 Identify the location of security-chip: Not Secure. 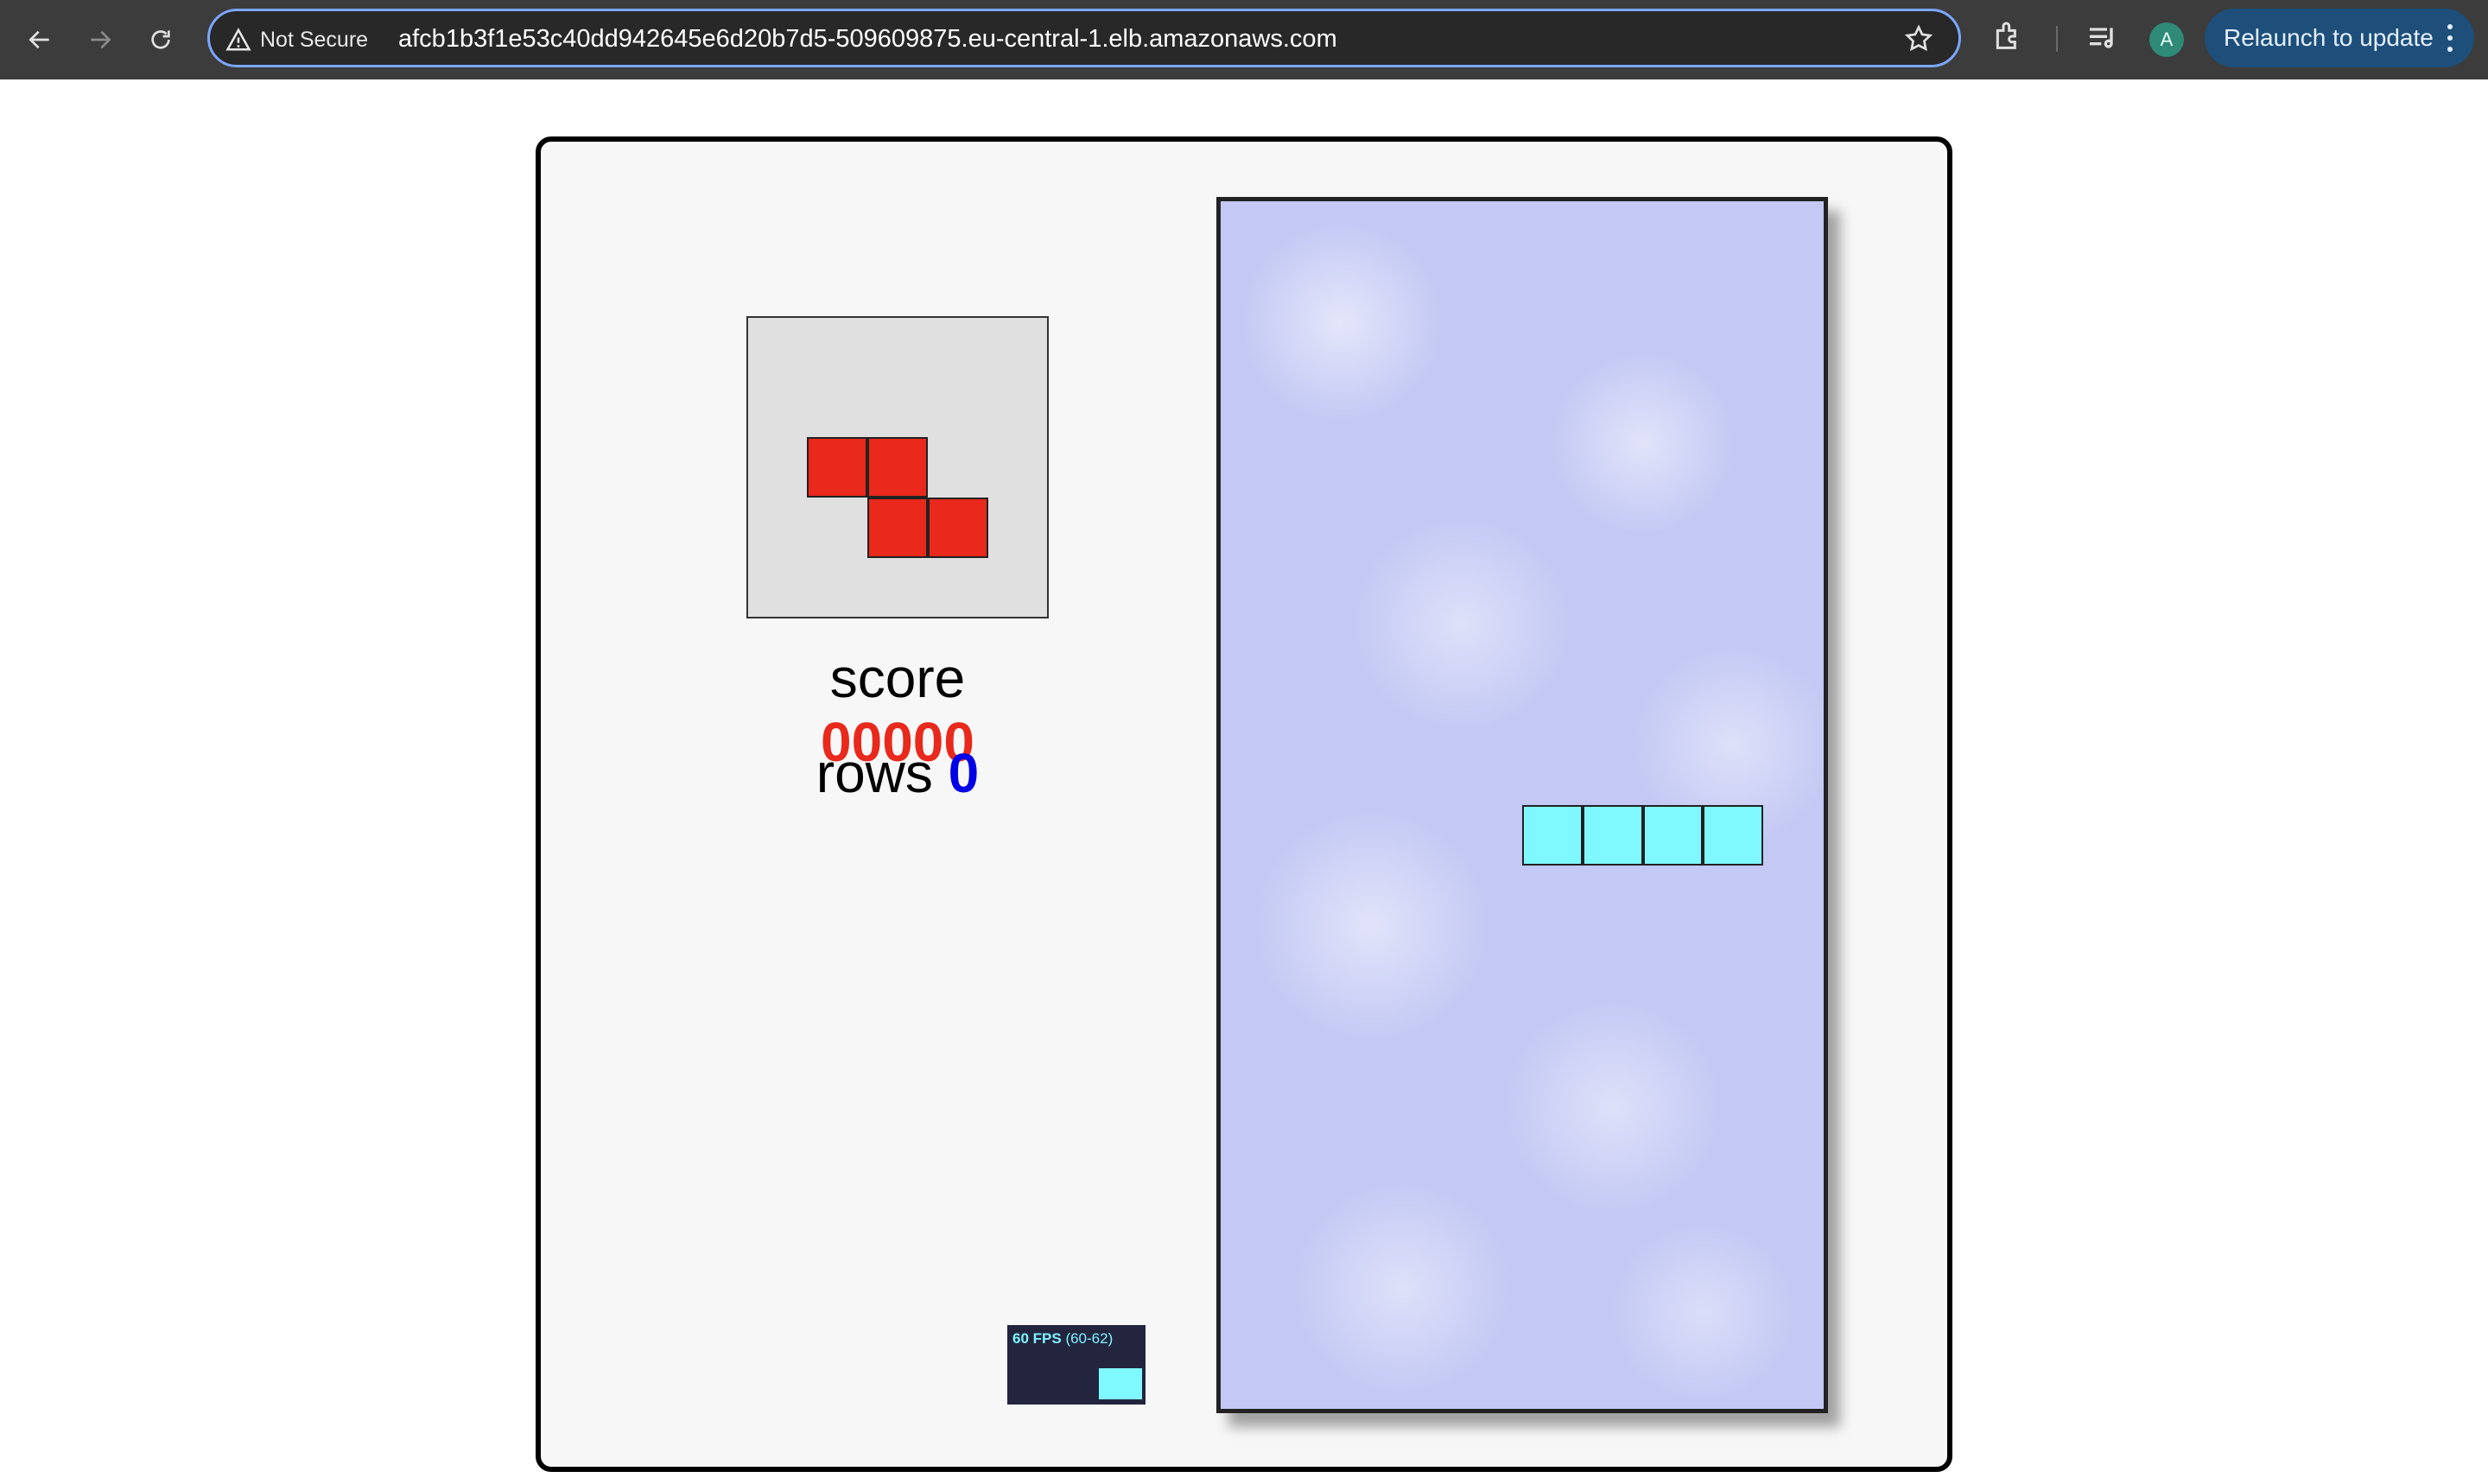
(296, 39).